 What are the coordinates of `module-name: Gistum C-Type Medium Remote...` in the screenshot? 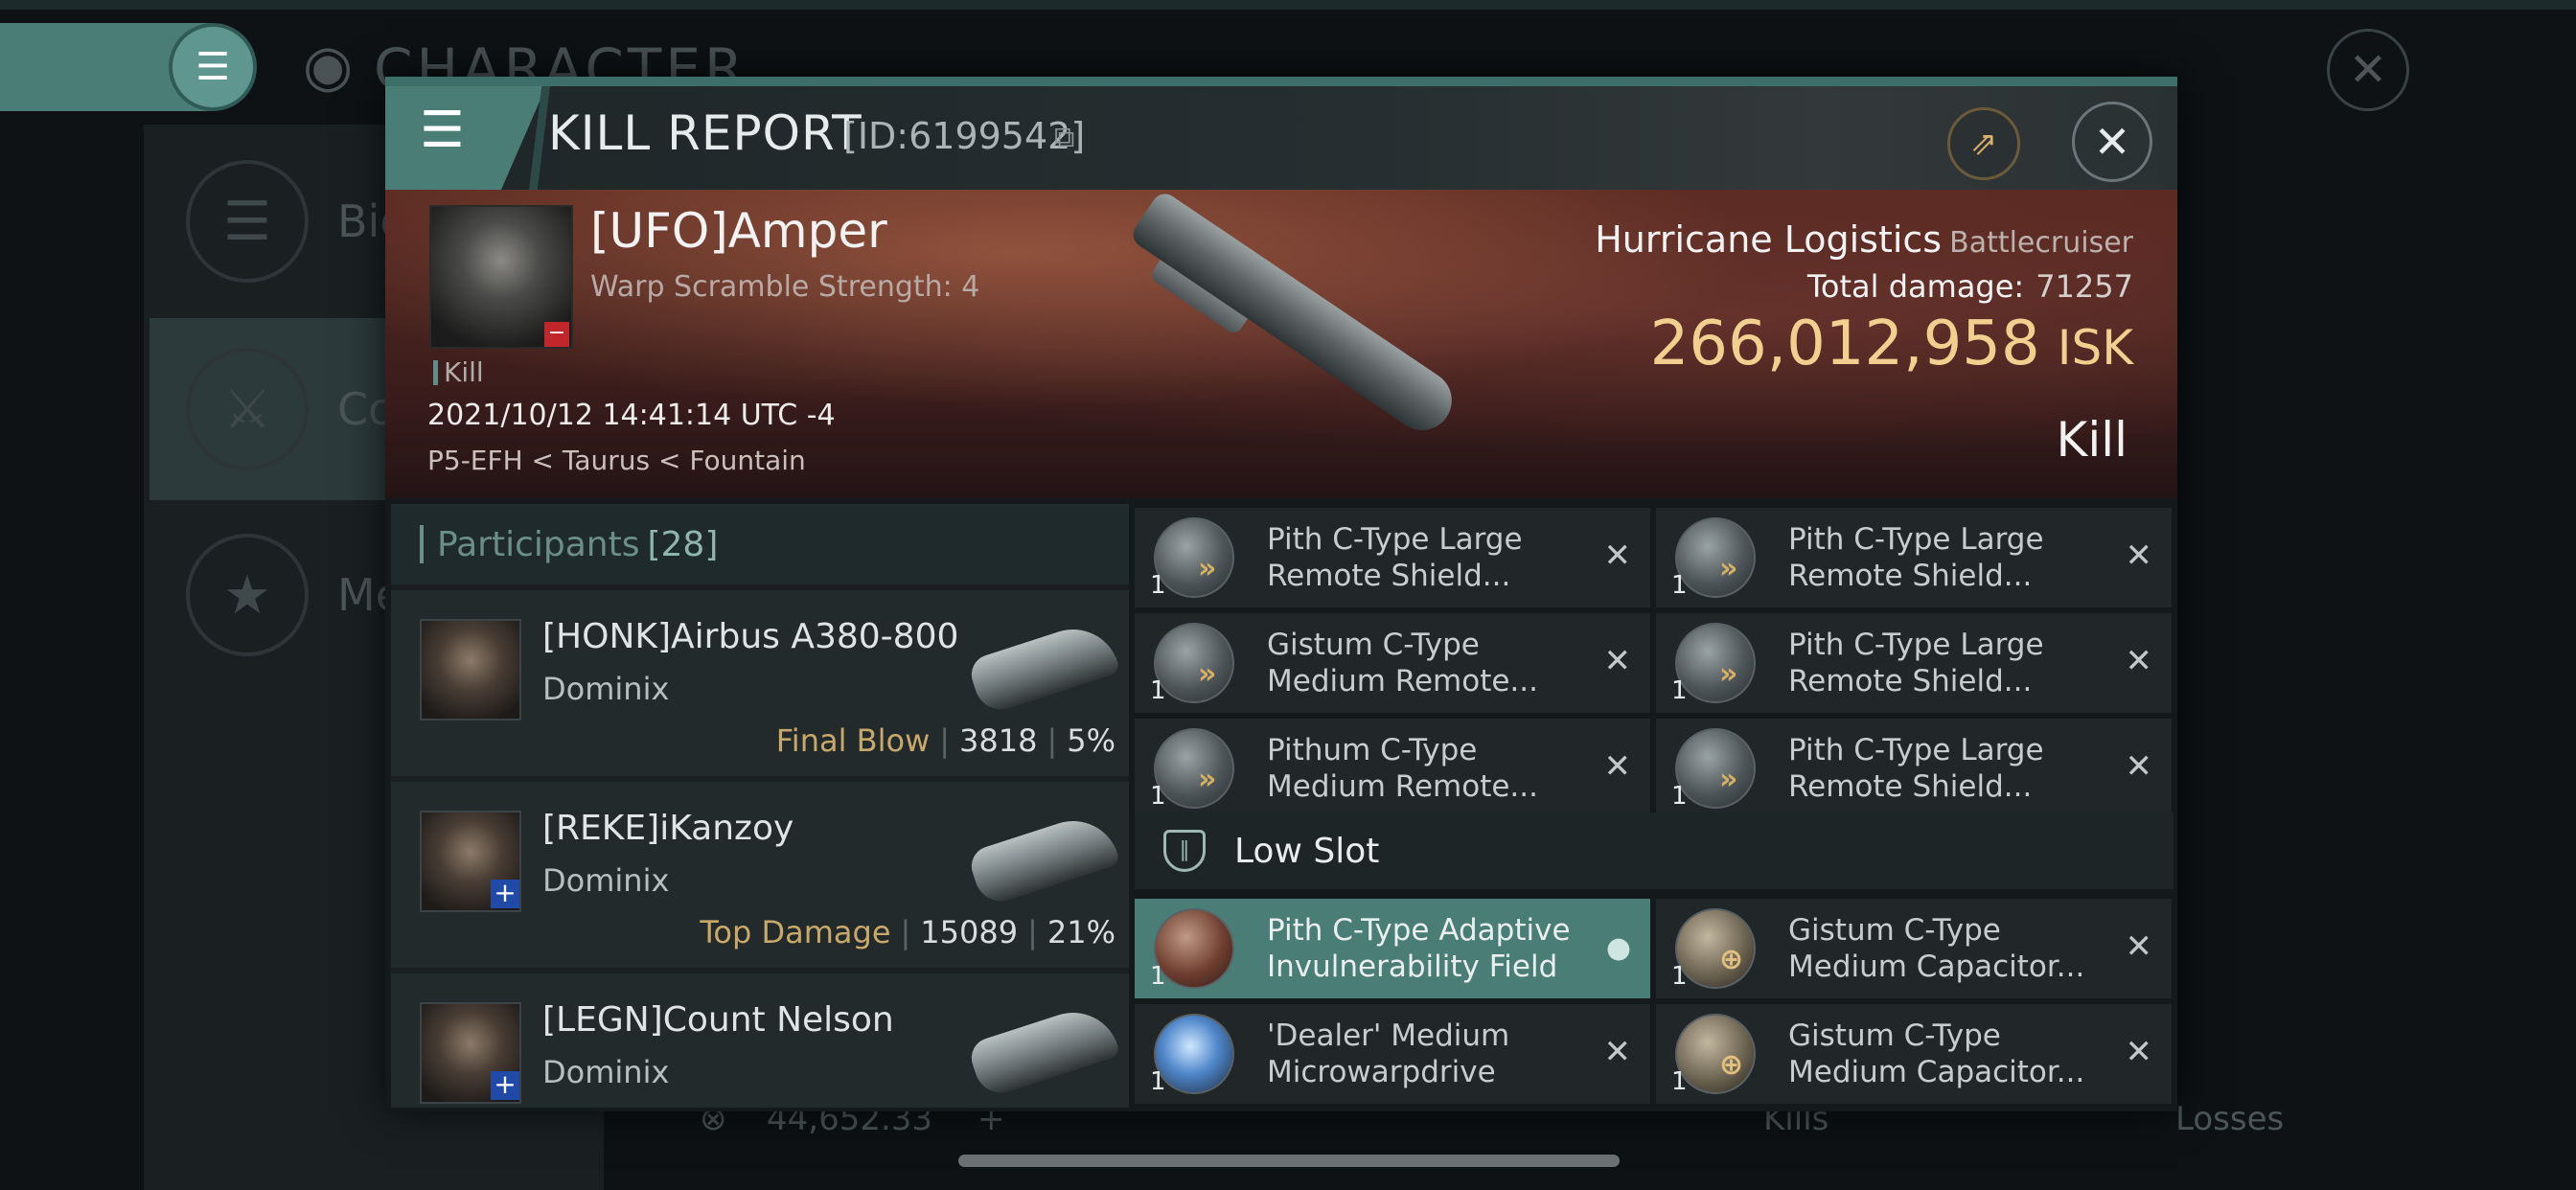 It's located at (1402, 663).